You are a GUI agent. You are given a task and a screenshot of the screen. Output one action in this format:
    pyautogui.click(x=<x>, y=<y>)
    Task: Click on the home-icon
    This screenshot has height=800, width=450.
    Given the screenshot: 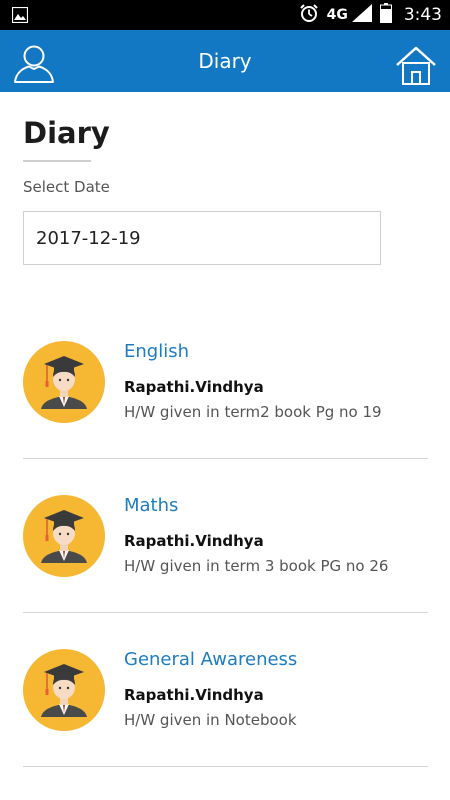 What is the action you would take?
    pyautogui.click(x=416, y=68)
    